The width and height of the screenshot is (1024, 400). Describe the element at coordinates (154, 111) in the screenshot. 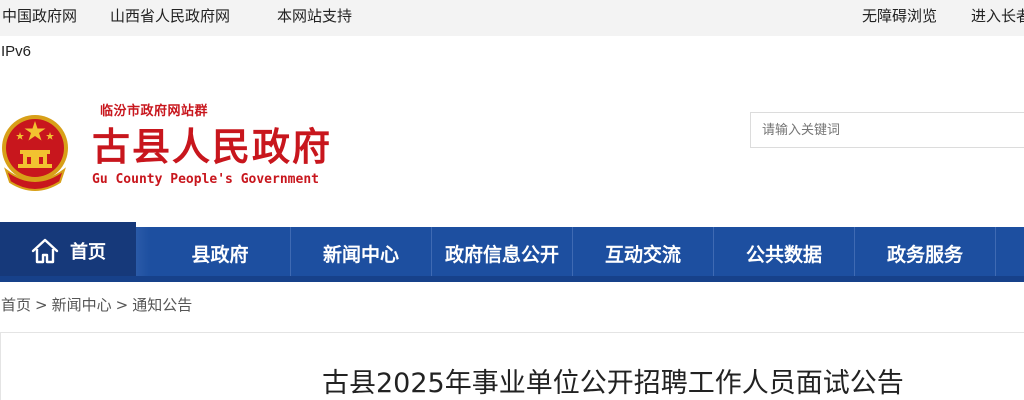

I see `site-group-label: 临汾市政府网站群` at that location.